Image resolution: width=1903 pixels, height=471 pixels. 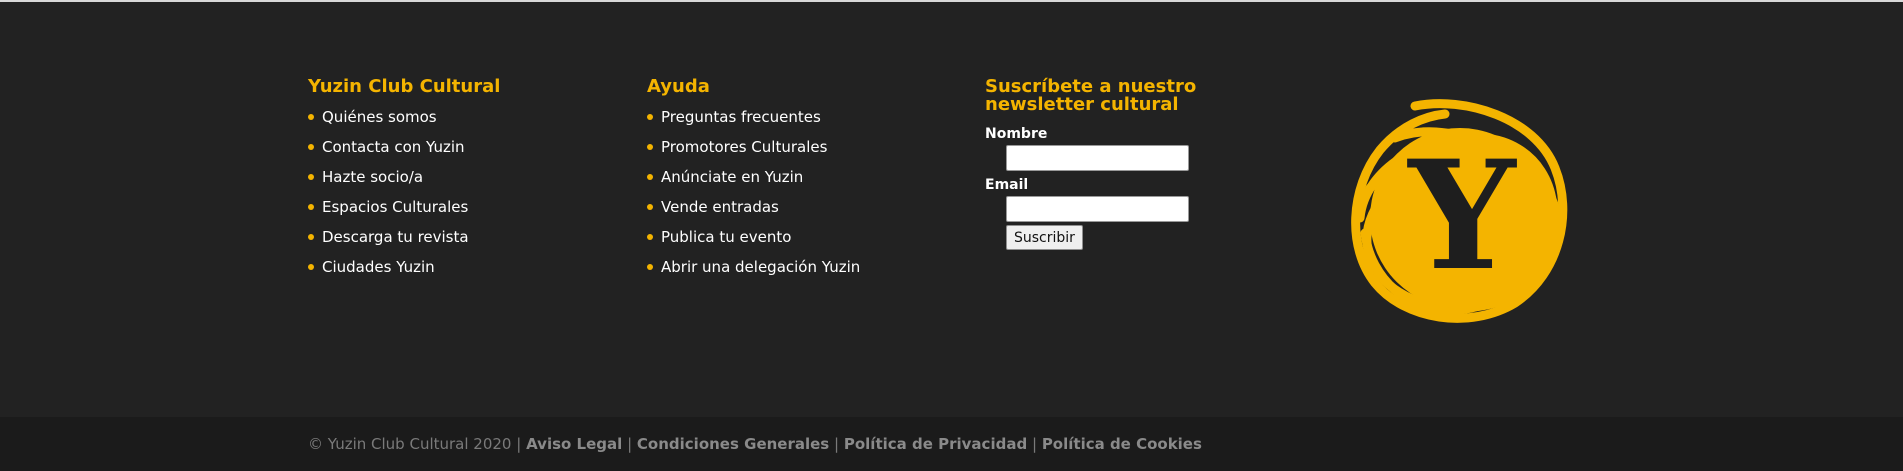 I want to click on newsletter-heading: Suscríbete a nuestro newsletter cultural, so click(x=1091, y=95).